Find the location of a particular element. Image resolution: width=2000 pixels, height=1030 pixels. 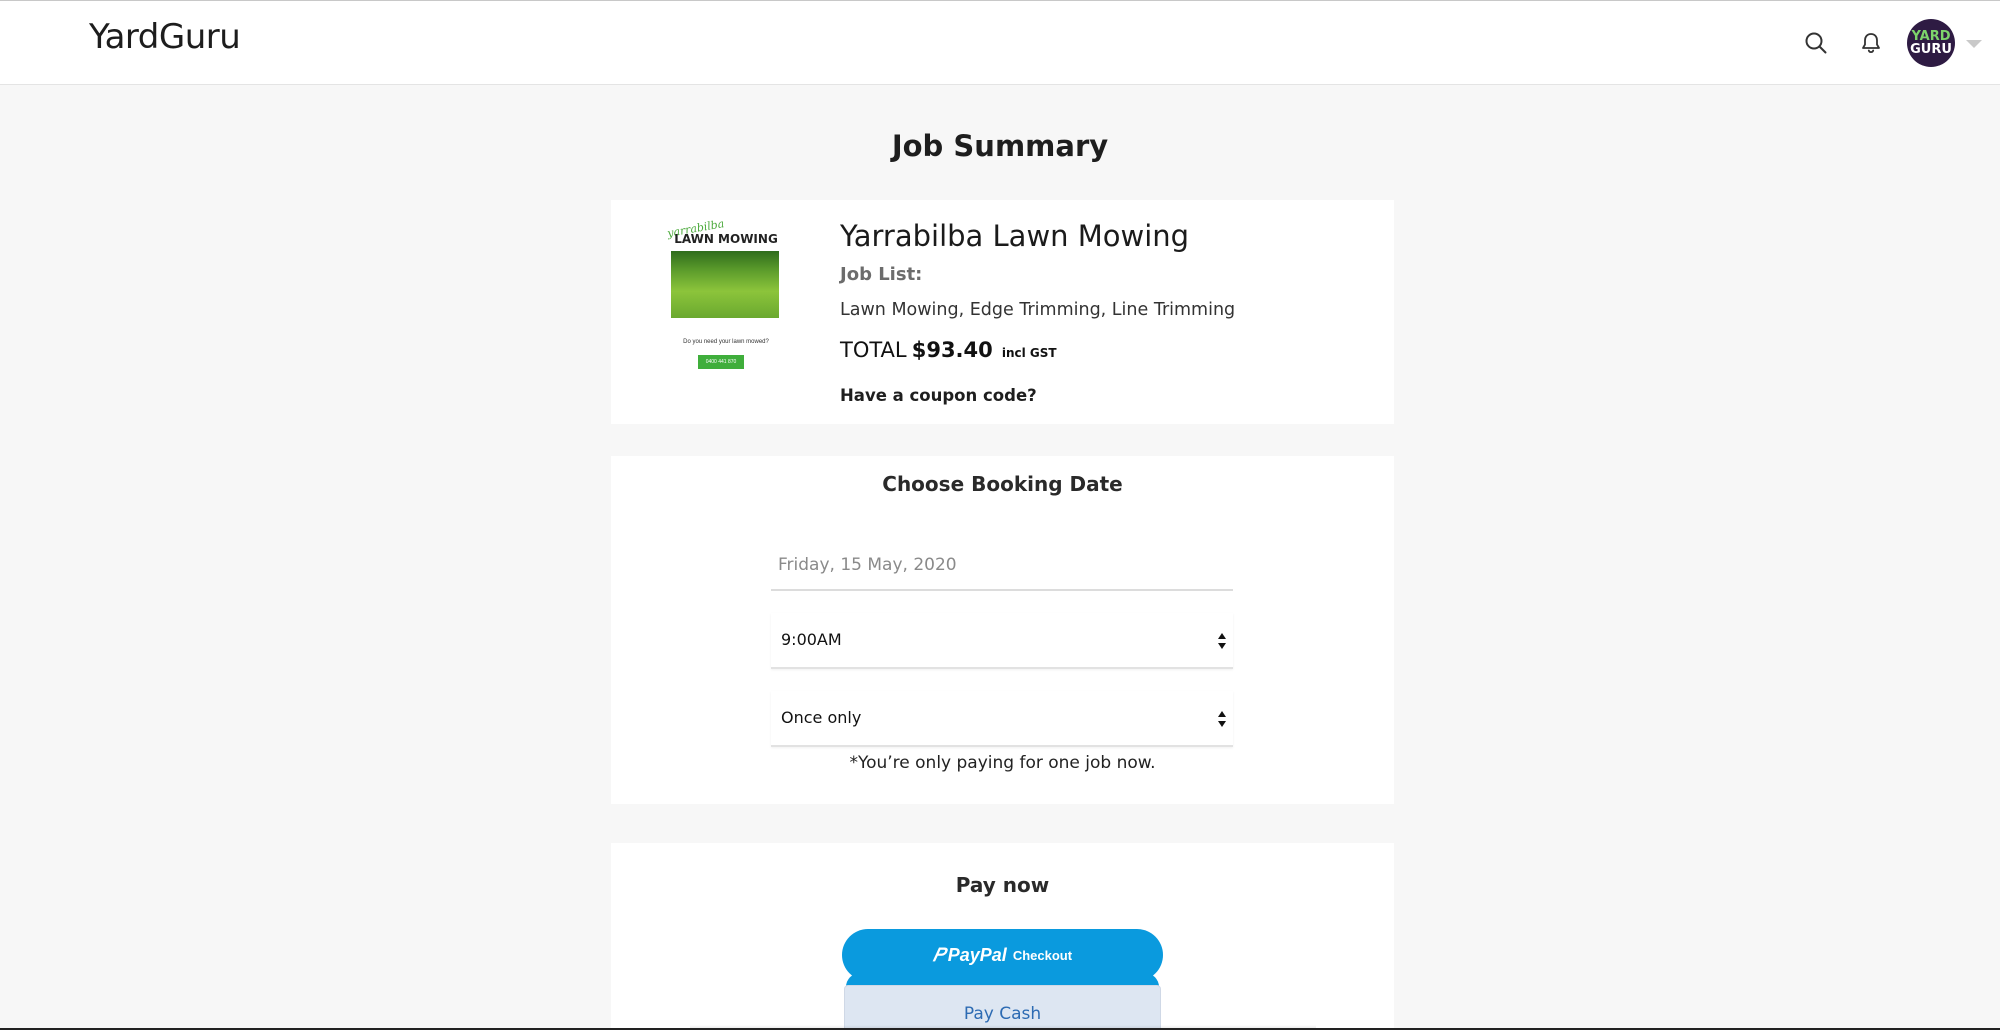

avatar-line-2: GURU is located at coordinates (1931, 49).